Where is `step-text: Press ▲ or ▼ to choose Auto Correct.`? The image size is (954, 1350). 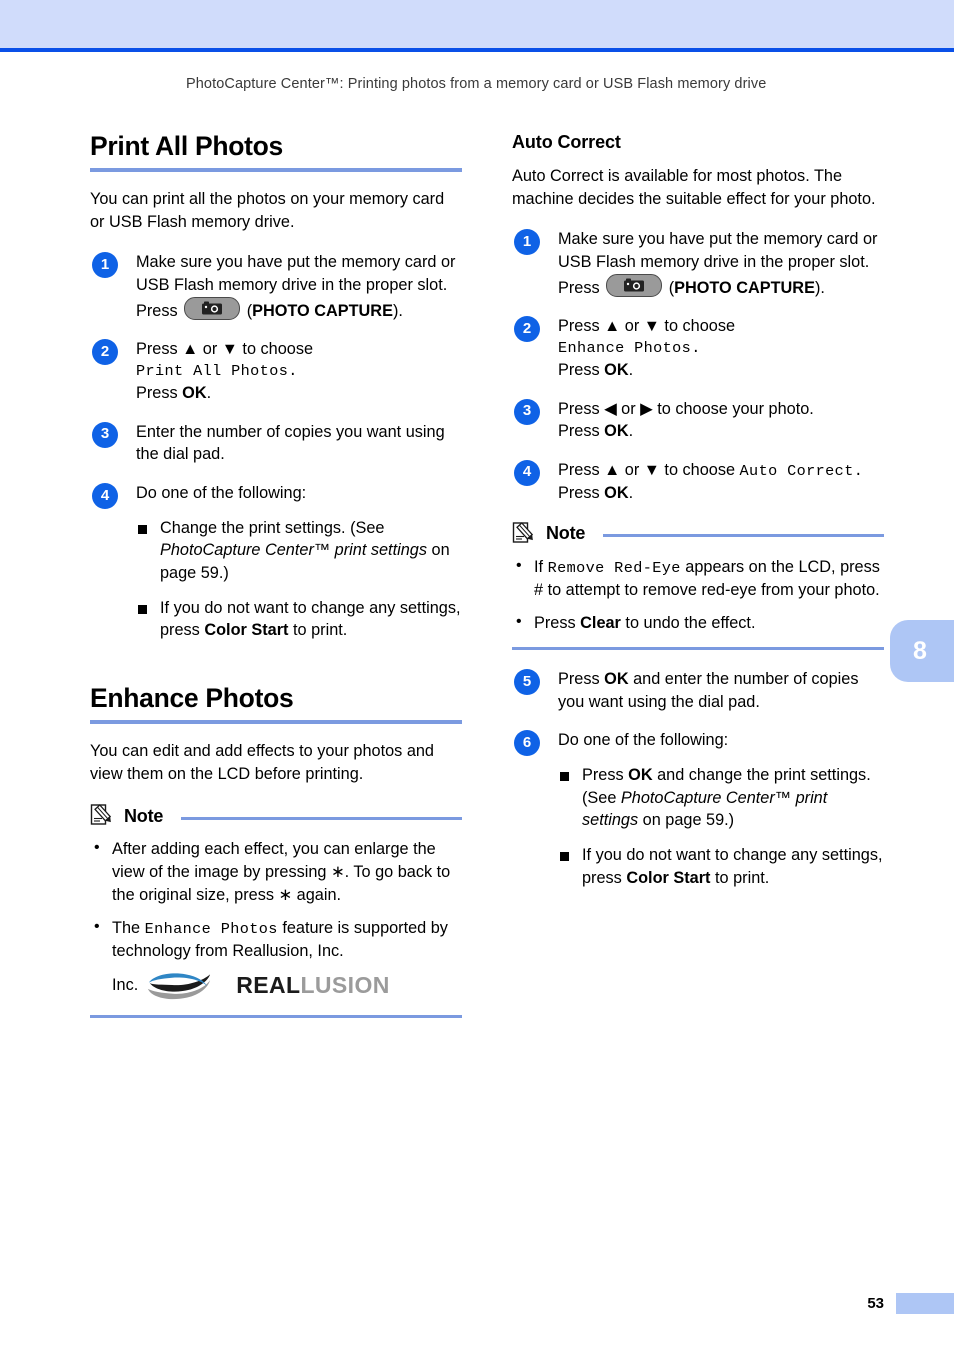
step-text: Press ▲ or ▼ to choose Auto Correct. is located at coordinates (721, 470).